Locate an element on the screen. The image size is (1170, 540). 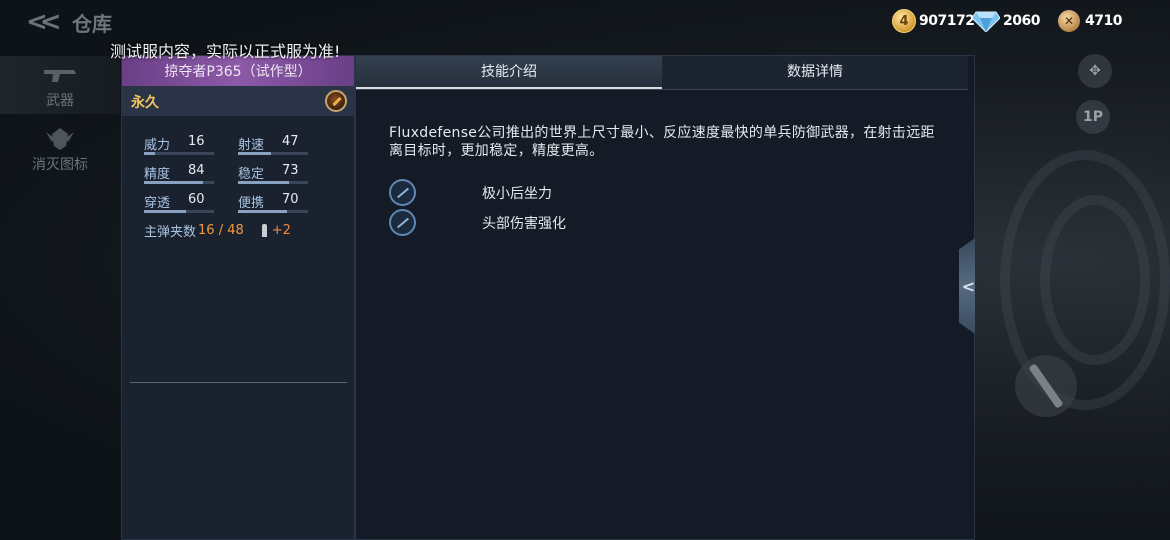
diamond-icon is located at coordinates (986, 21).